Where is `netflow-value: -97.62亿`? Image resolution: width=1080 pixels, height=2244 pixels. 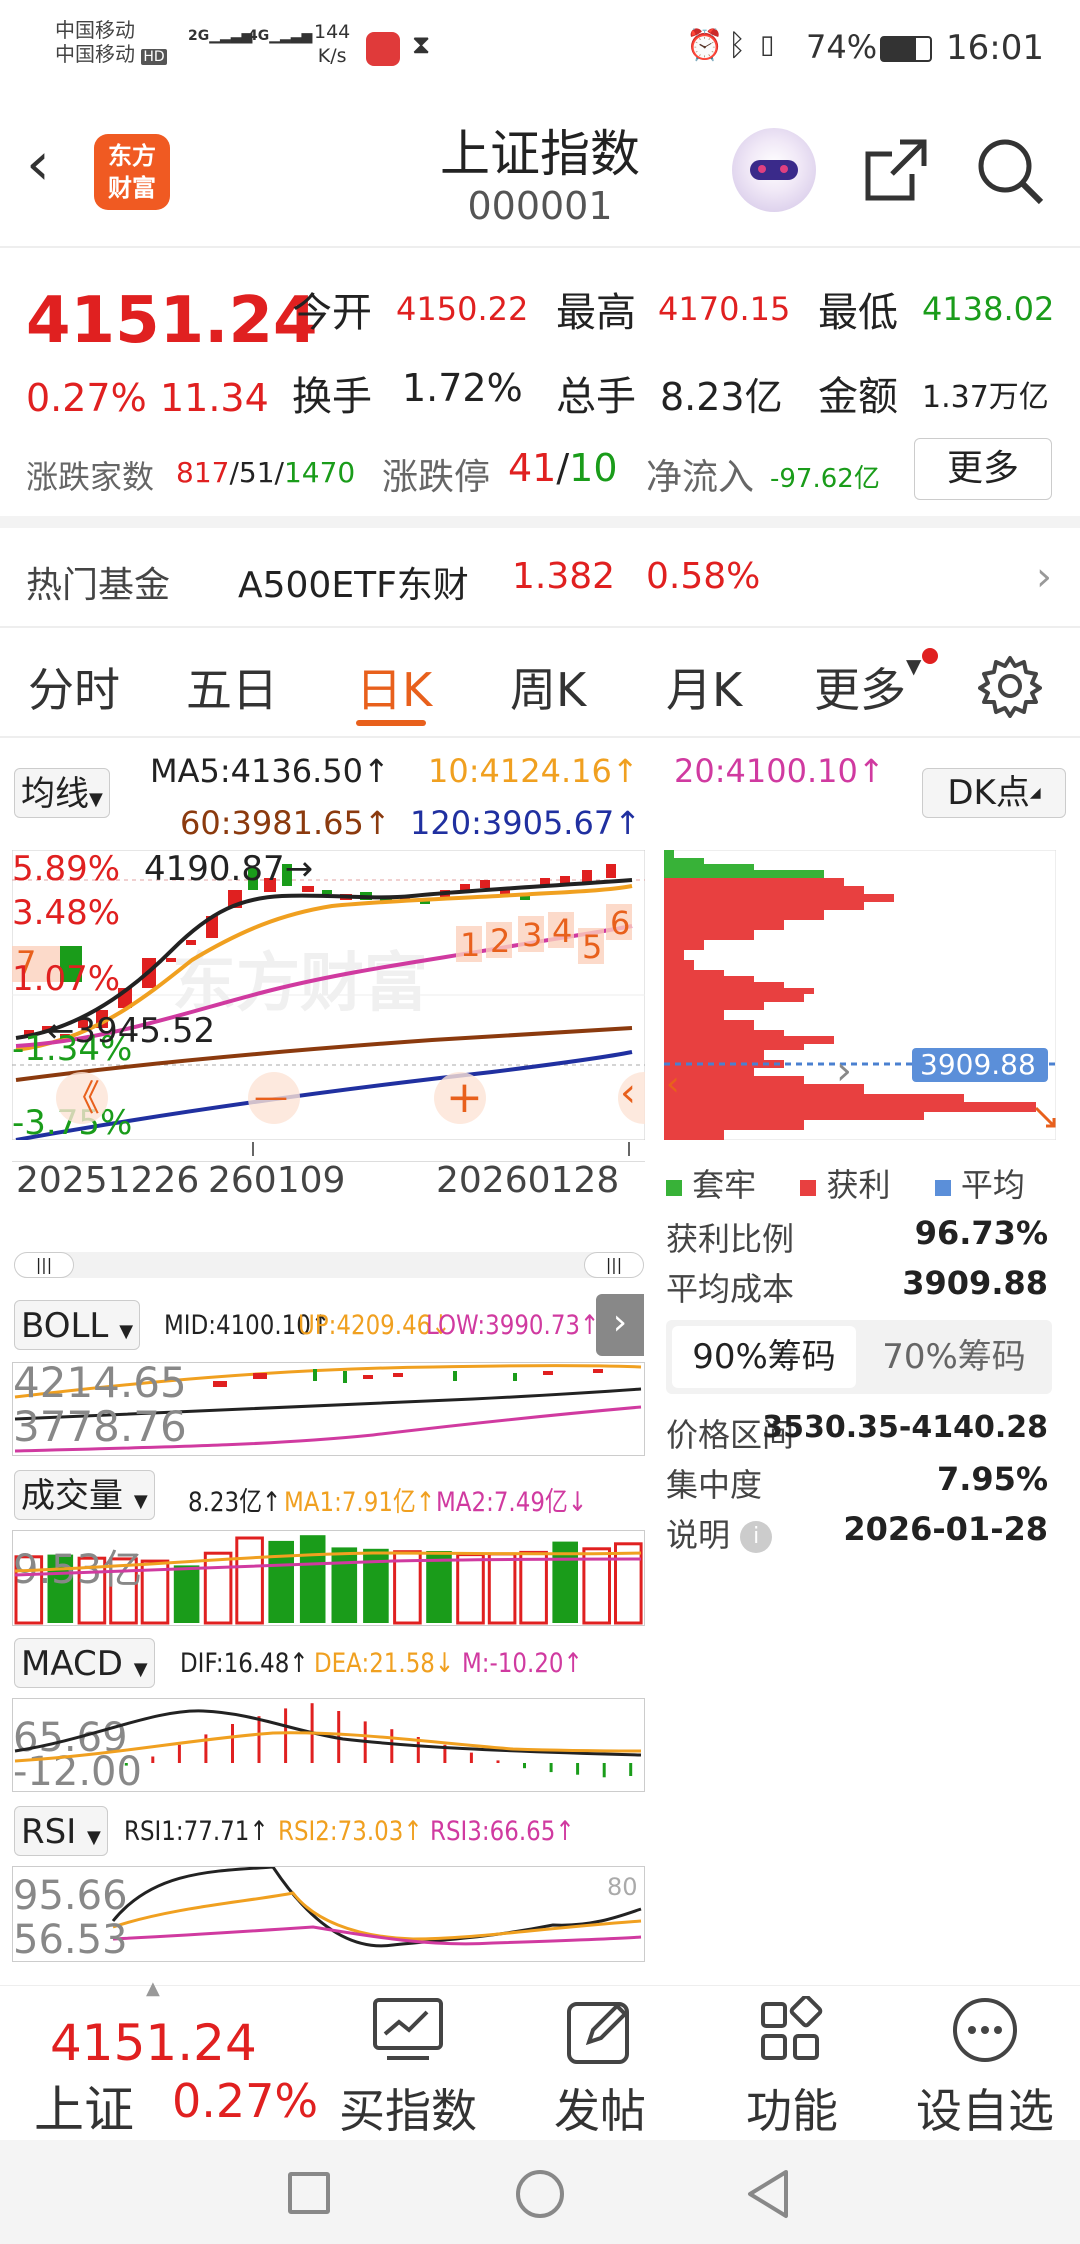
netflow-value: -97.62亿 is located at coordinates (825, 479).